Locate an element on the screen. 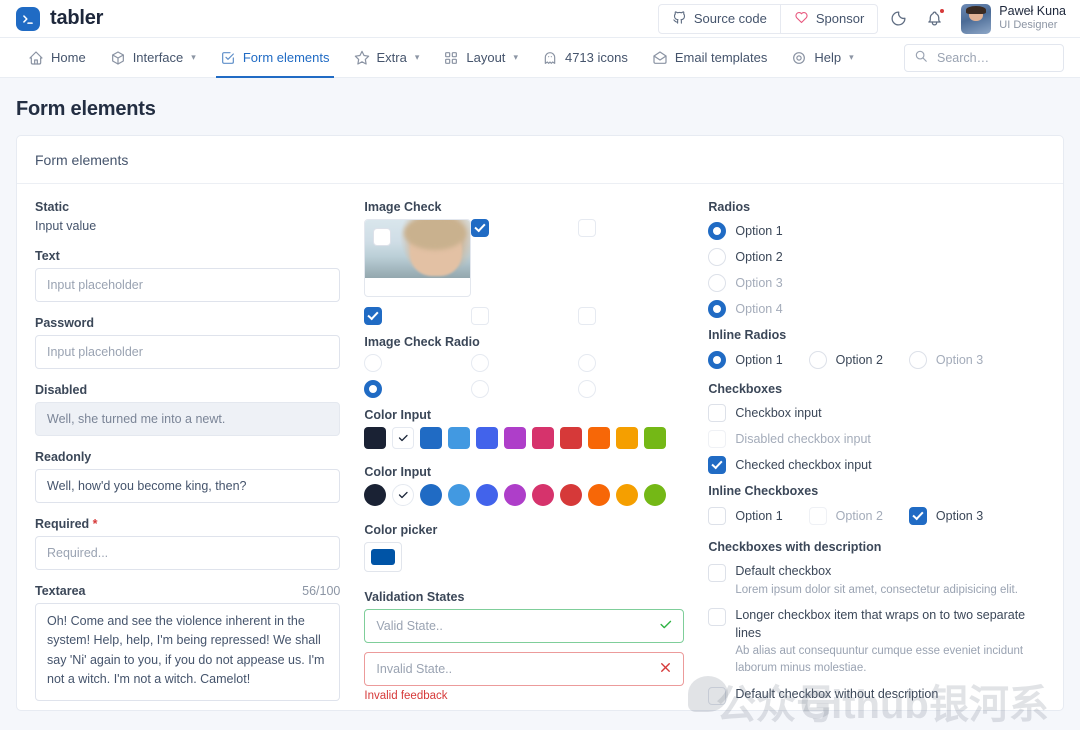 The width and height of the screenshot is (1080, 730). color-picker-button is located at coordinates (383, 557).